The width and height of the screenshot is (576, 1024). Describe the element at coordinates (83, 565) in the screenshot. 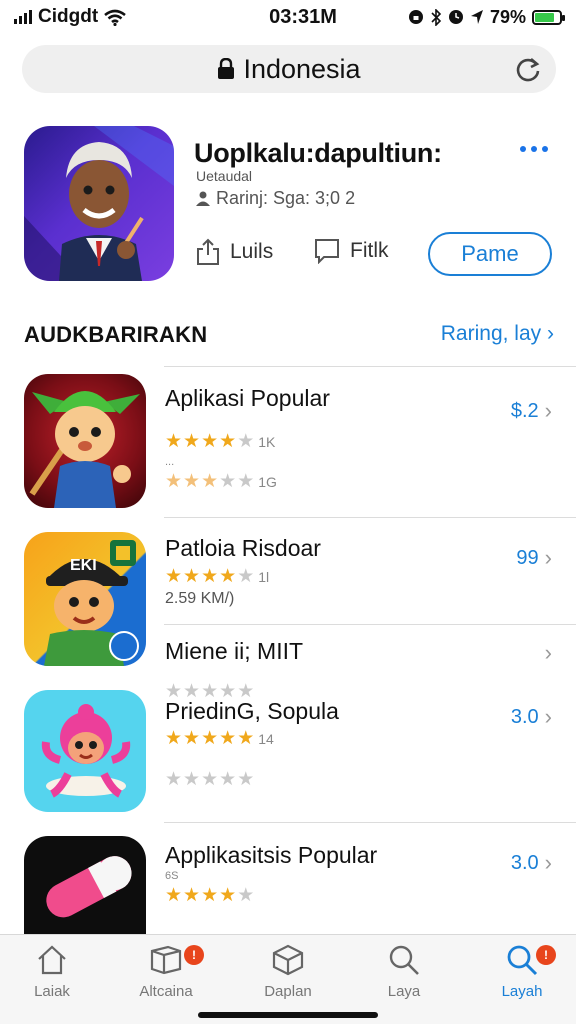

I see `svg-text: EKI` at that location.